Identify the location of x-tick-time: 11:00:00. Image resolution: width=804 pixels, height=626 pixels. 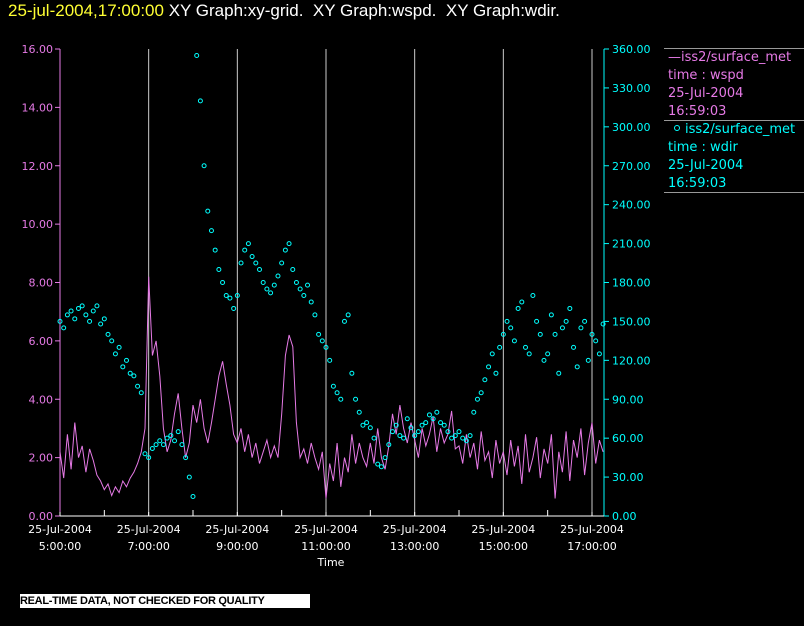
(325, 546).